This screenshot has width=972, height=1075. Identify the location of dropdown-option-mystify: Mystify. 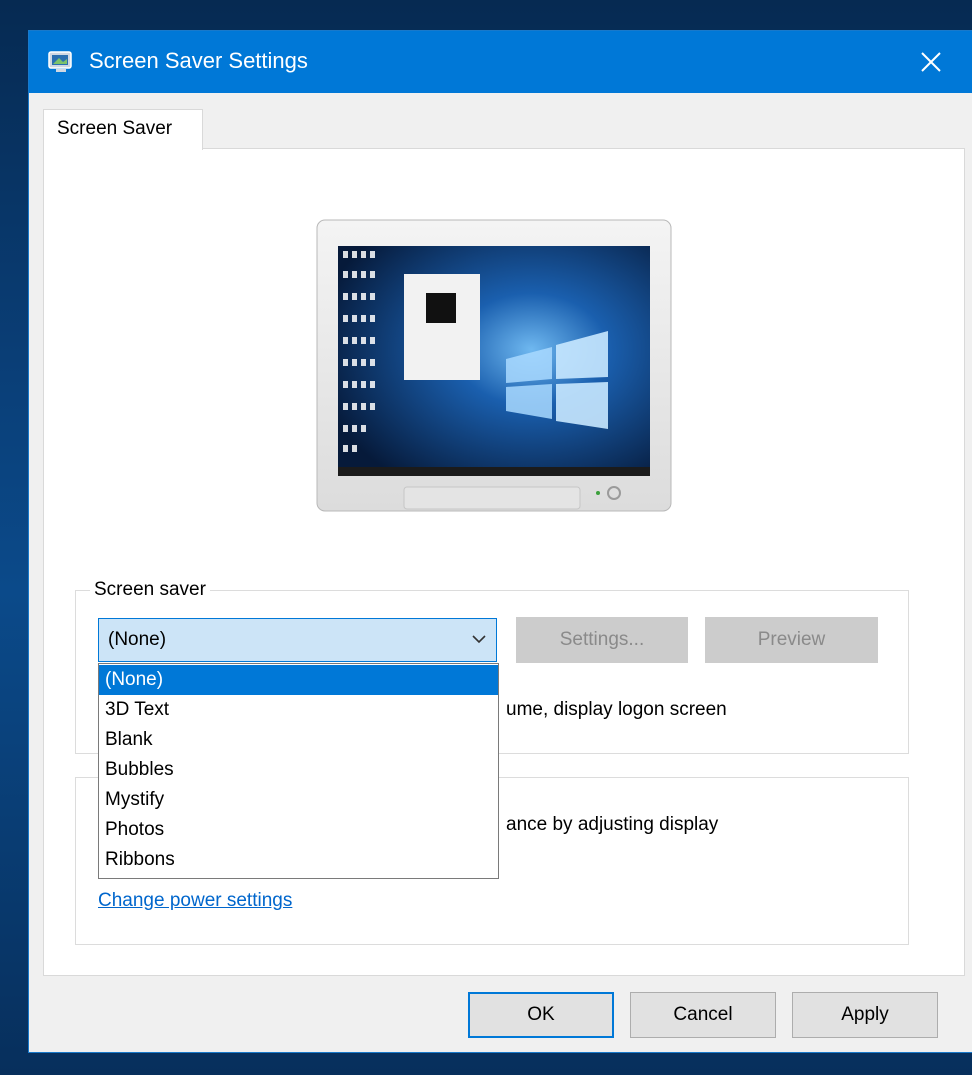
(298, 800).